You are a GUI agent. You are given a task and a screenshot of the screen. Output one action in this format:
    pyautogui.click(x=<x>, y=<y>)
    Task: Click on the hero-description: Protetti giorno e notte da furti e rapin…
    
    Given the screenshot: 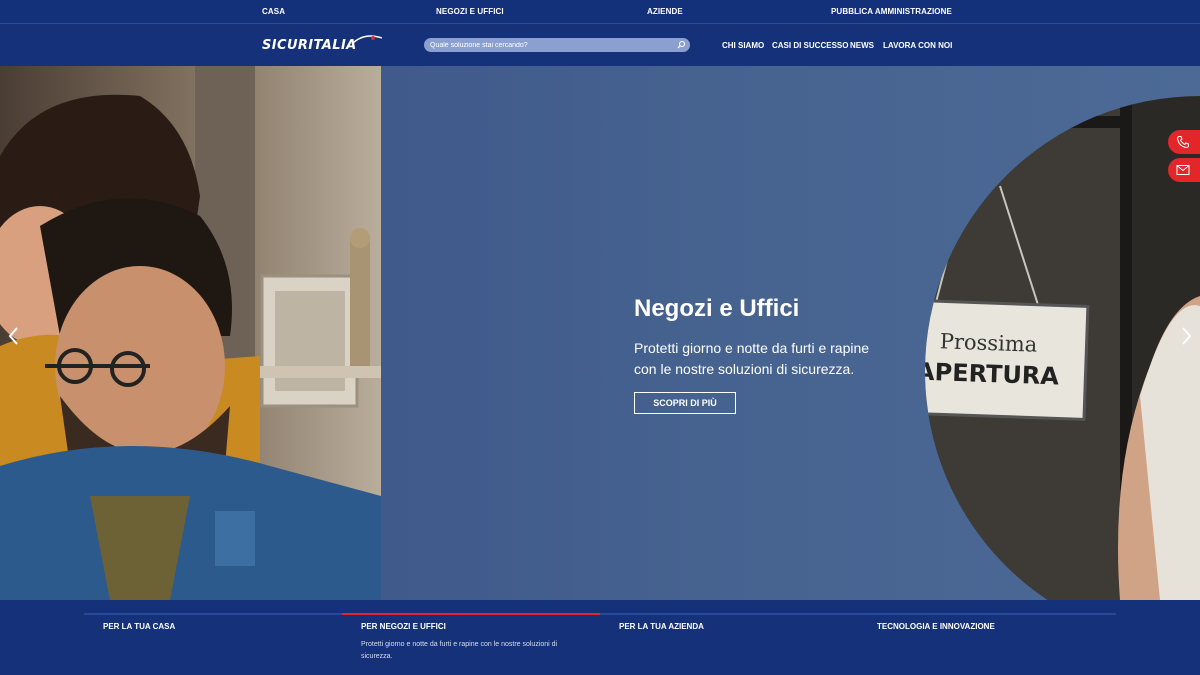 What is the action you would take?
    pyautogui.click(x=752, y=358)
    